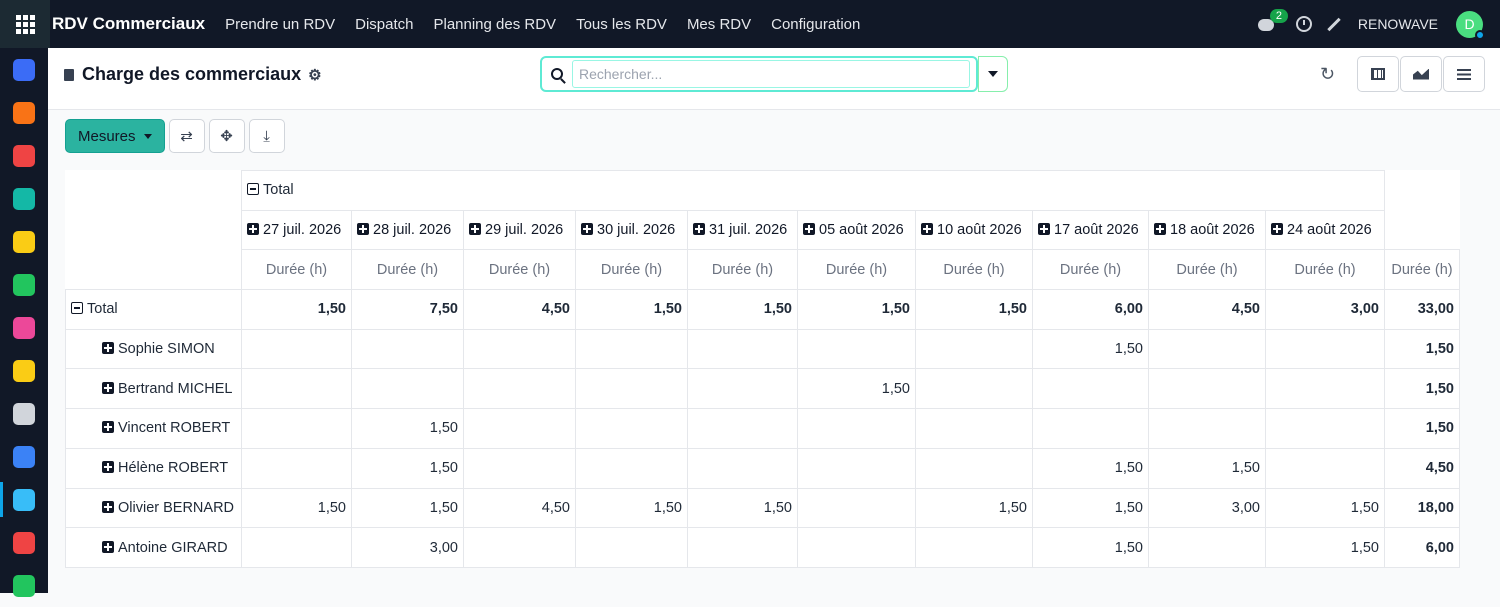 This screenshot has width=1500, height=607. I want to click on value-cell: 4,50, so click(519, 508).